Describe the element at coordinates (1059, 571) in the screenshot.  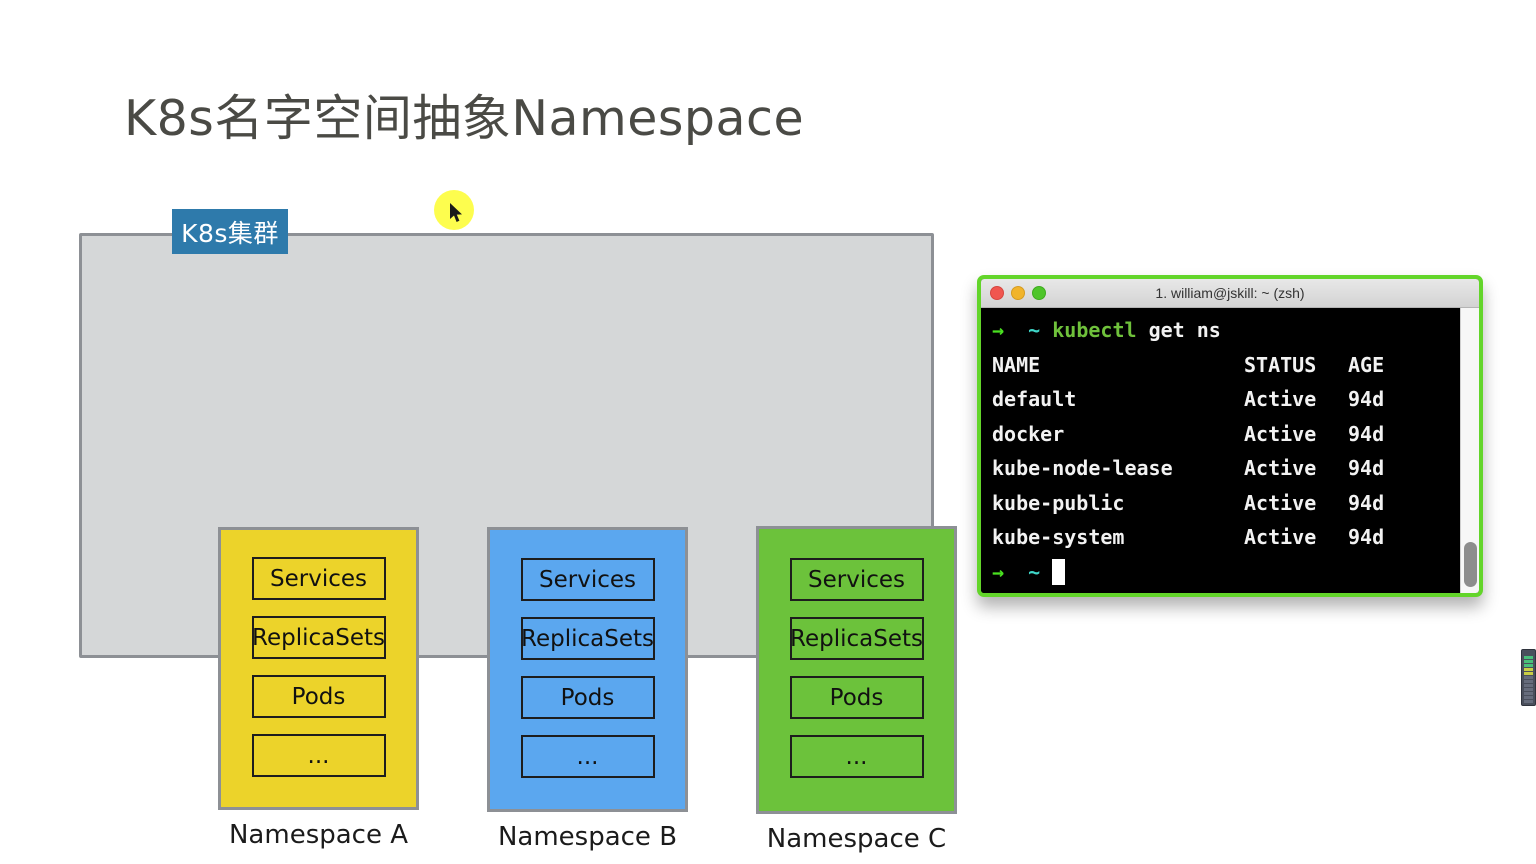
I see `terminal-text-cursor` at that location.